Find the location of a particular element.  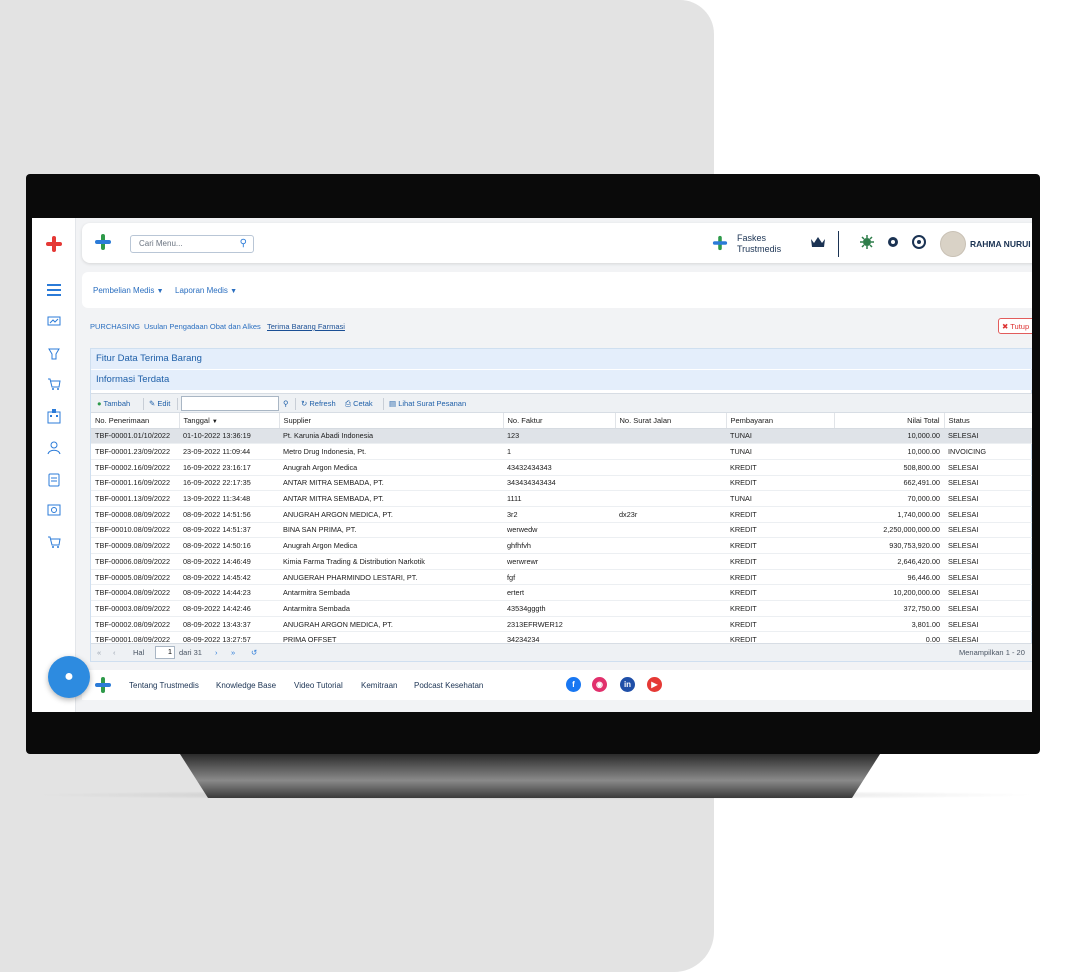

column-header: Tanggal ▼ is located at coordinates (229, 421).